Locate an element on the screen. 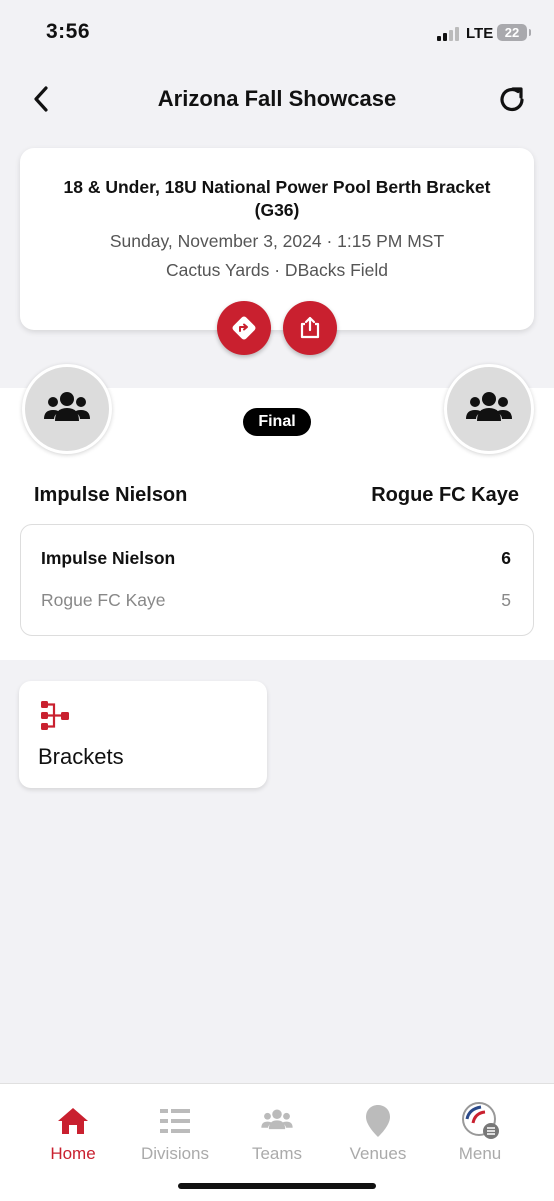  page-title: Arizona Fall Showcase is located at coordinates (277, 98).